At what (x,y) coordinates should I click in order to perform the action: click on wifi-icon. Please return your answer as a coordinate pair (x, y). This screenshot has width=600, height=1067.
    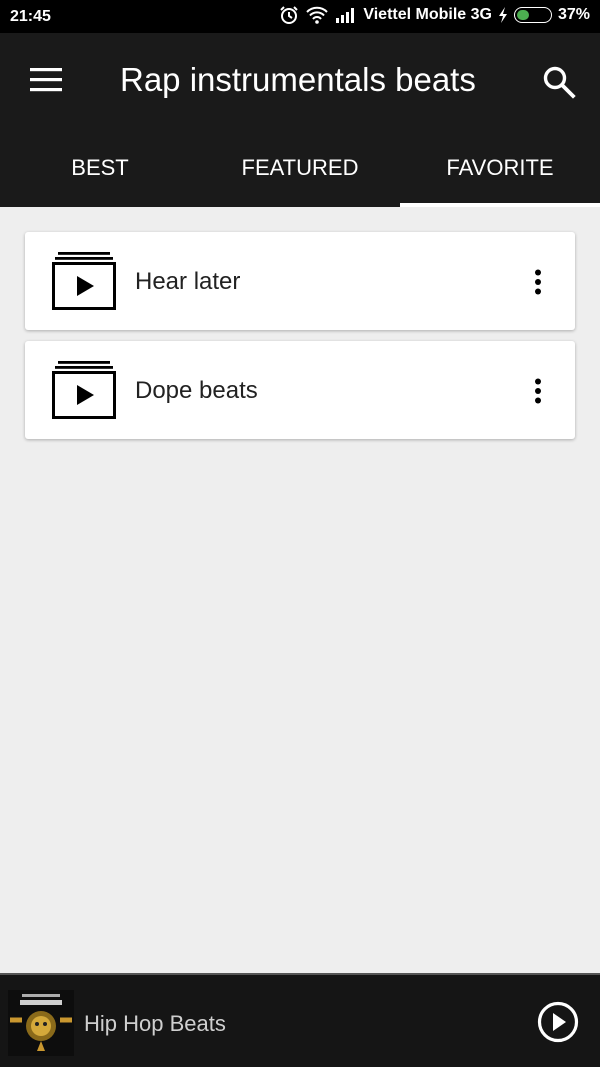
    Looking at the image, I should click on (317, 15).